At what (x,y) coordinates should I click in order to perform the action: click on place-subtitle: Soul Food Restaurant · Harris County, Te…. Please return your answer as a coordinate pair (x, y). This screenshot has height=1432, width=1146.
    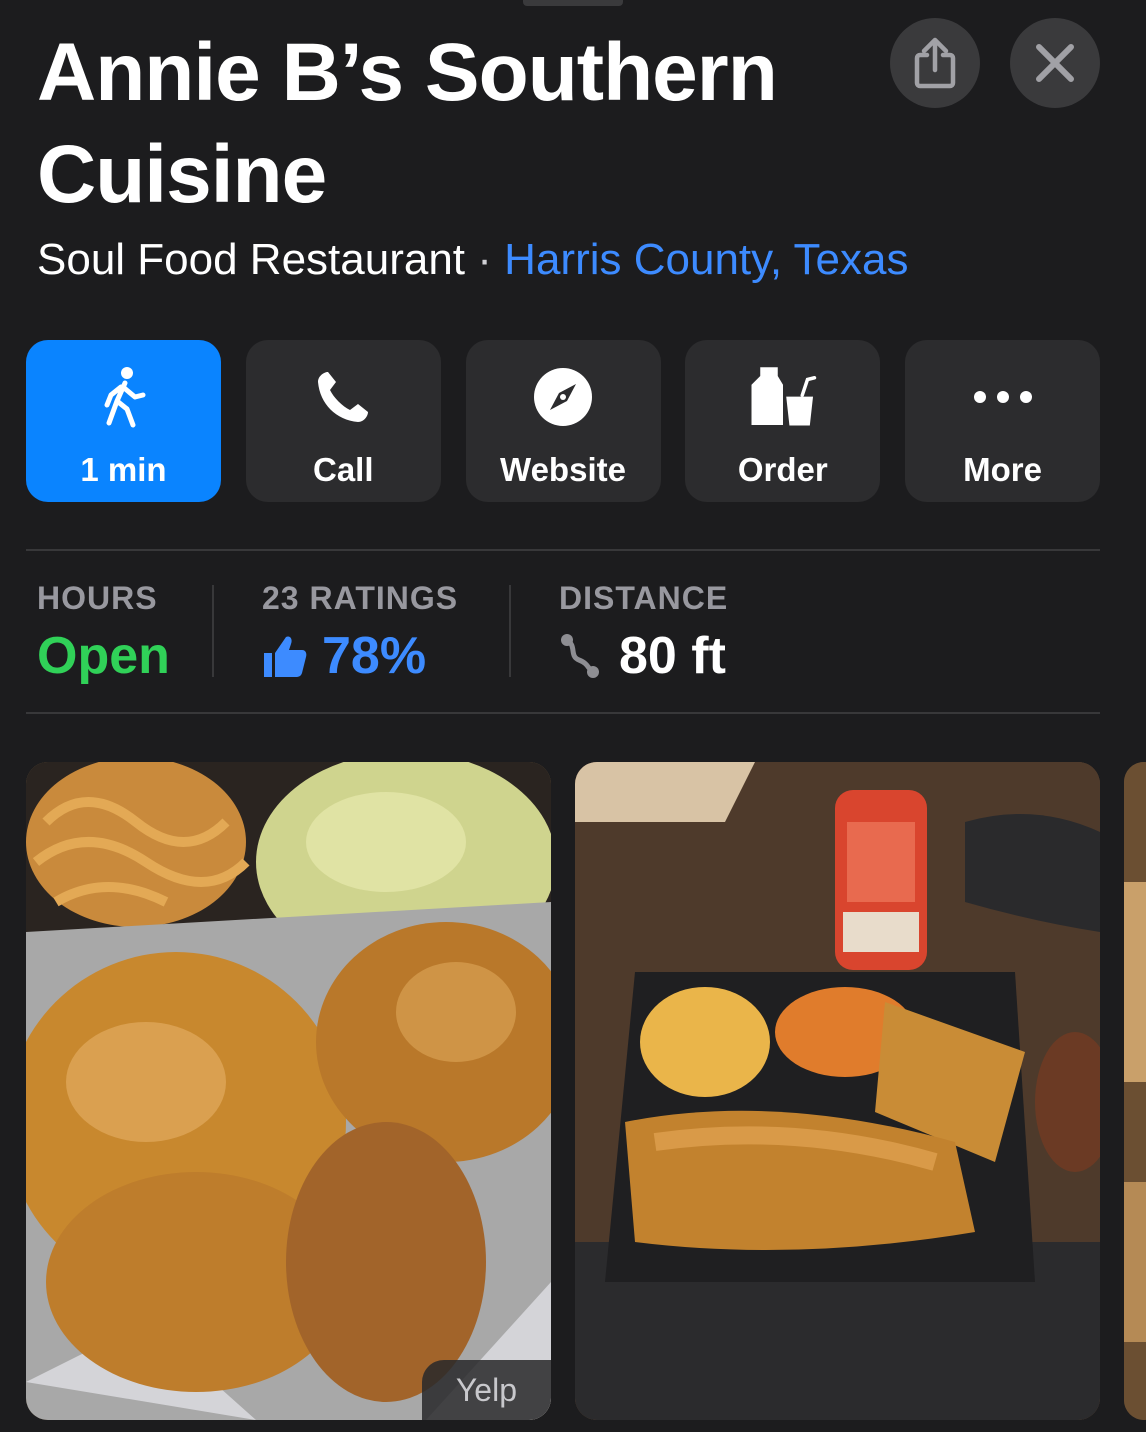
    Looking at the image, I should click on (472, 260).